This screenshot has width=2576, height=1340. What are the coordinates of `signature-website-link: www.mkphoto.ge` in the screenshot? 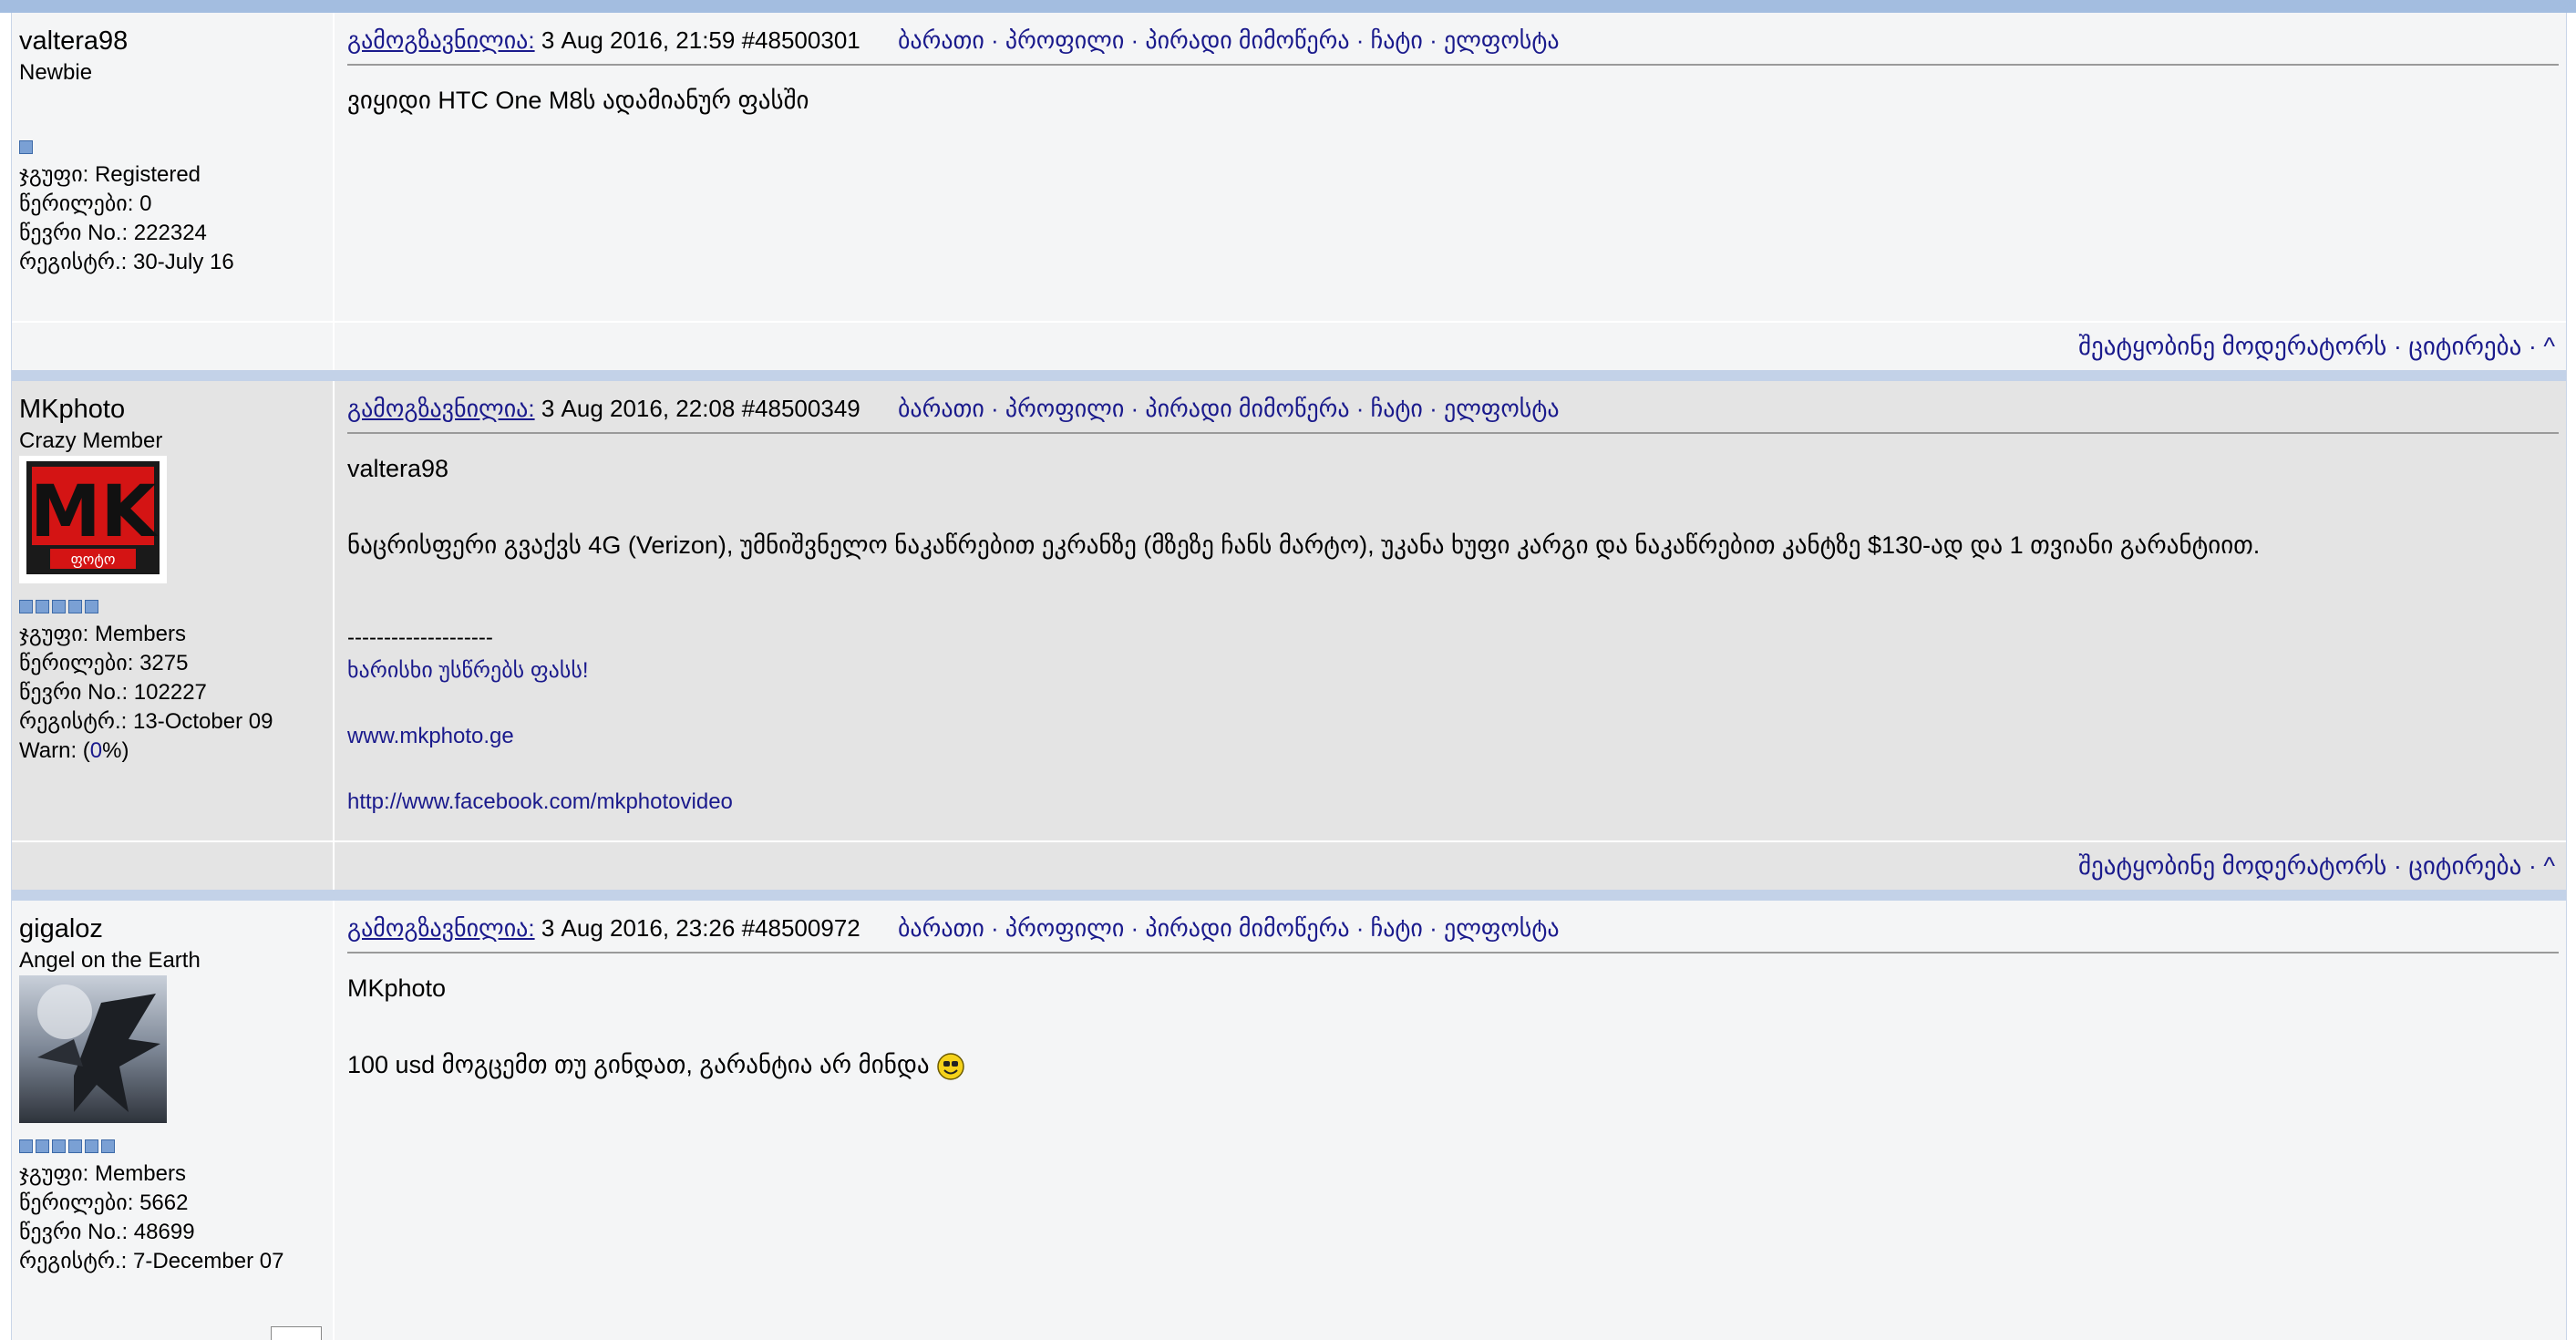 It's located at (1453, 736).